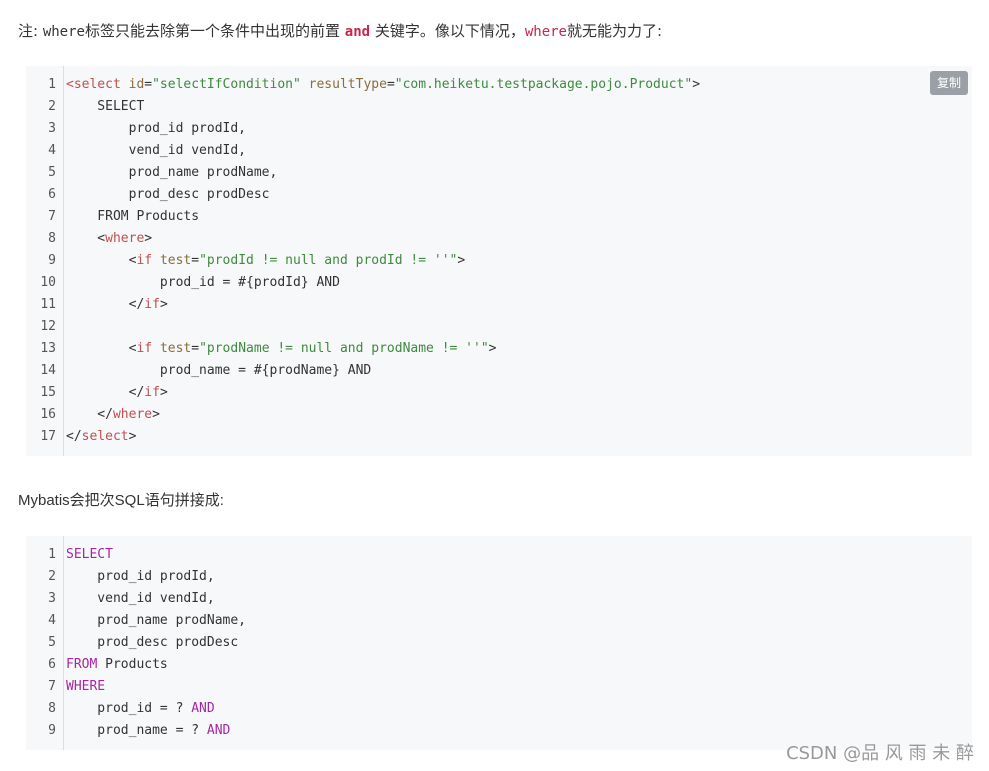  What do you see at coordinates (226, 84) in the screenshot?
I see `code-token: "selectIfCondition"` at bounding box center [226, 84].